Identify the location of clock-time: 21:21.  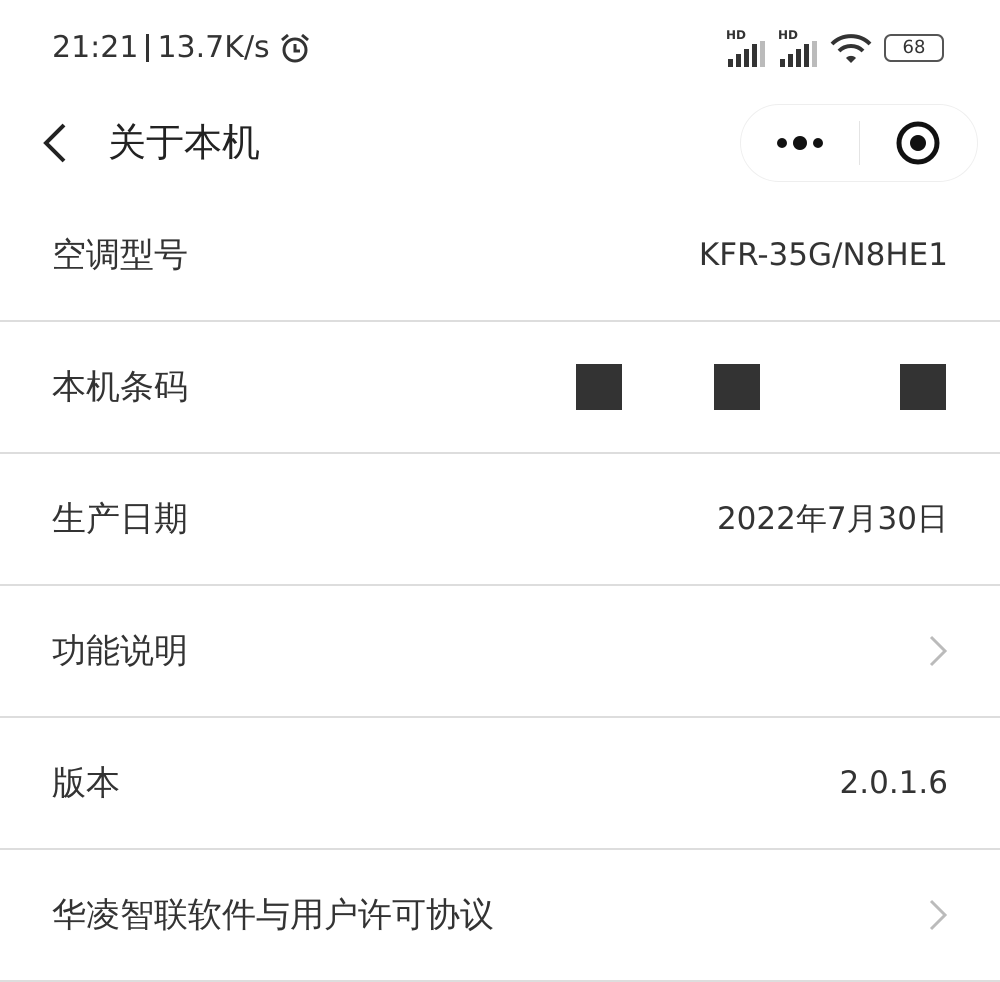
(95, 47).